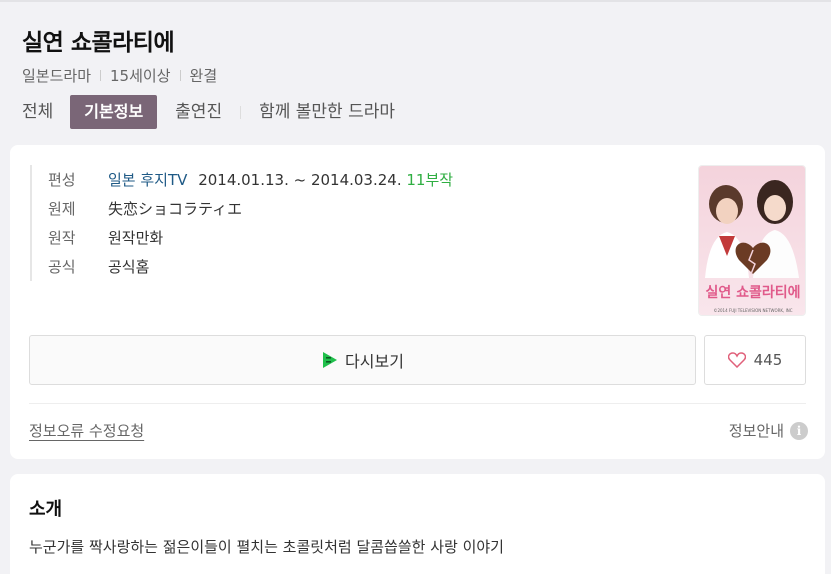  I want to click on original-title-value: 失恋ショコラティエ, so click(175, 209).